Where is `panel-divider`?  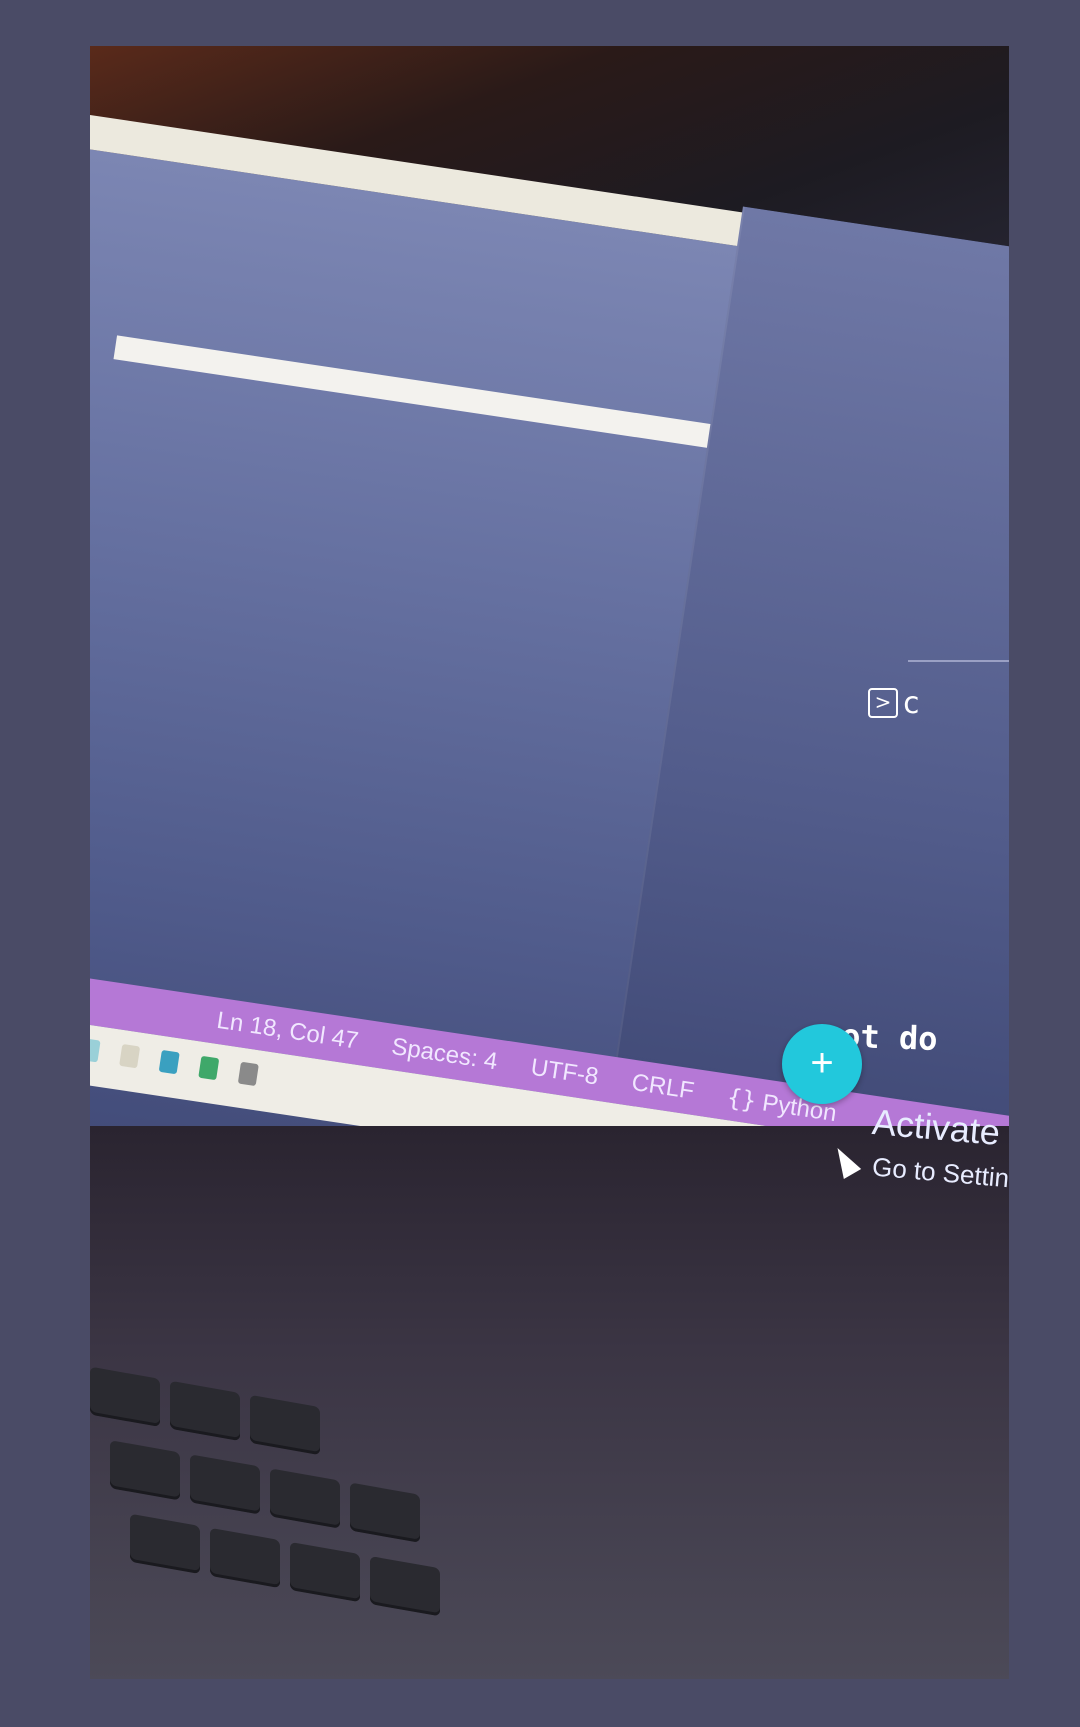
panel-divider is located at coordinates (958, 661).